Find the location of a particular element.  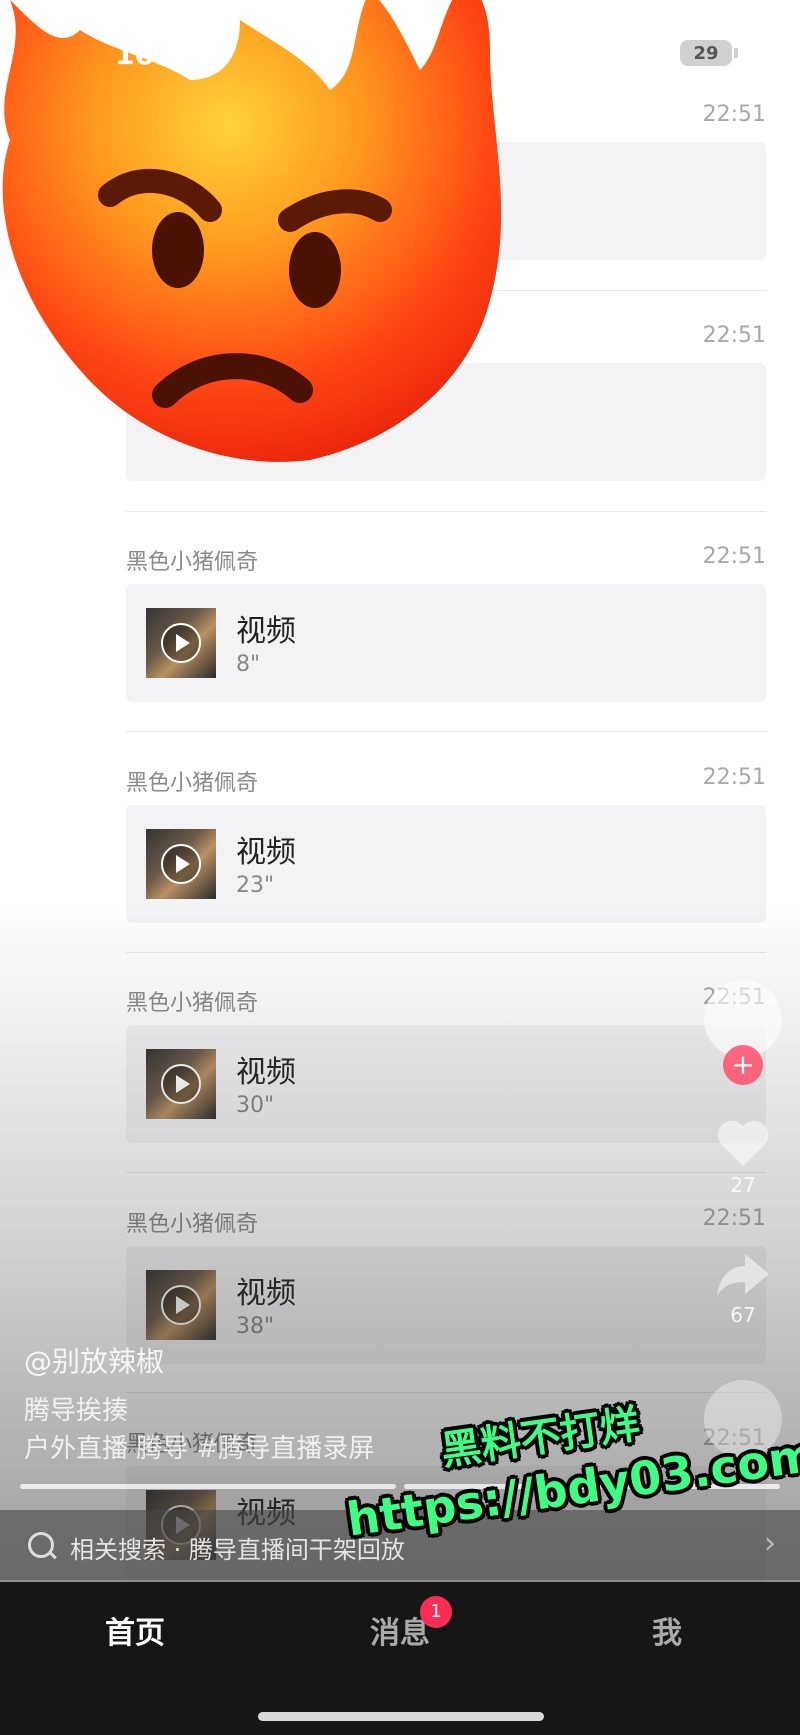

like-count: 27 is located at coordinates (743, 1185).